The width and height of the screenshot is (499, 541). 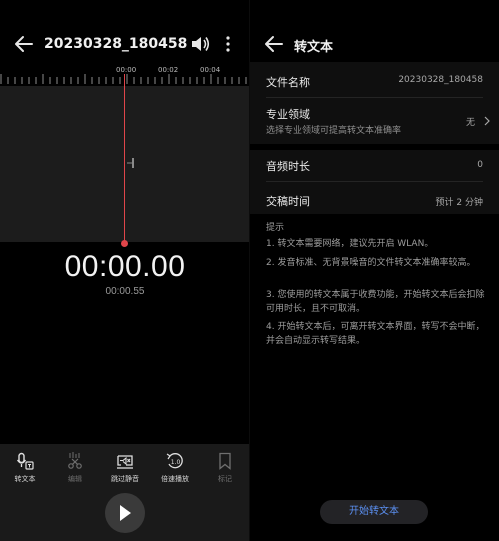 I want to click on speaker-icon, so click(x=200, y=44).